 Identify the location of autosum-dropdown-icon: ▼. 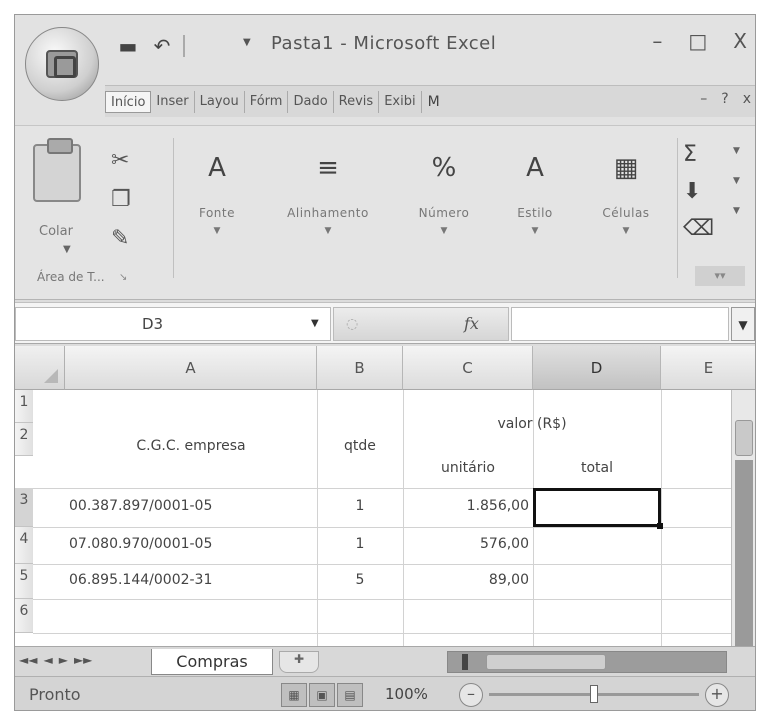
(736, 151).